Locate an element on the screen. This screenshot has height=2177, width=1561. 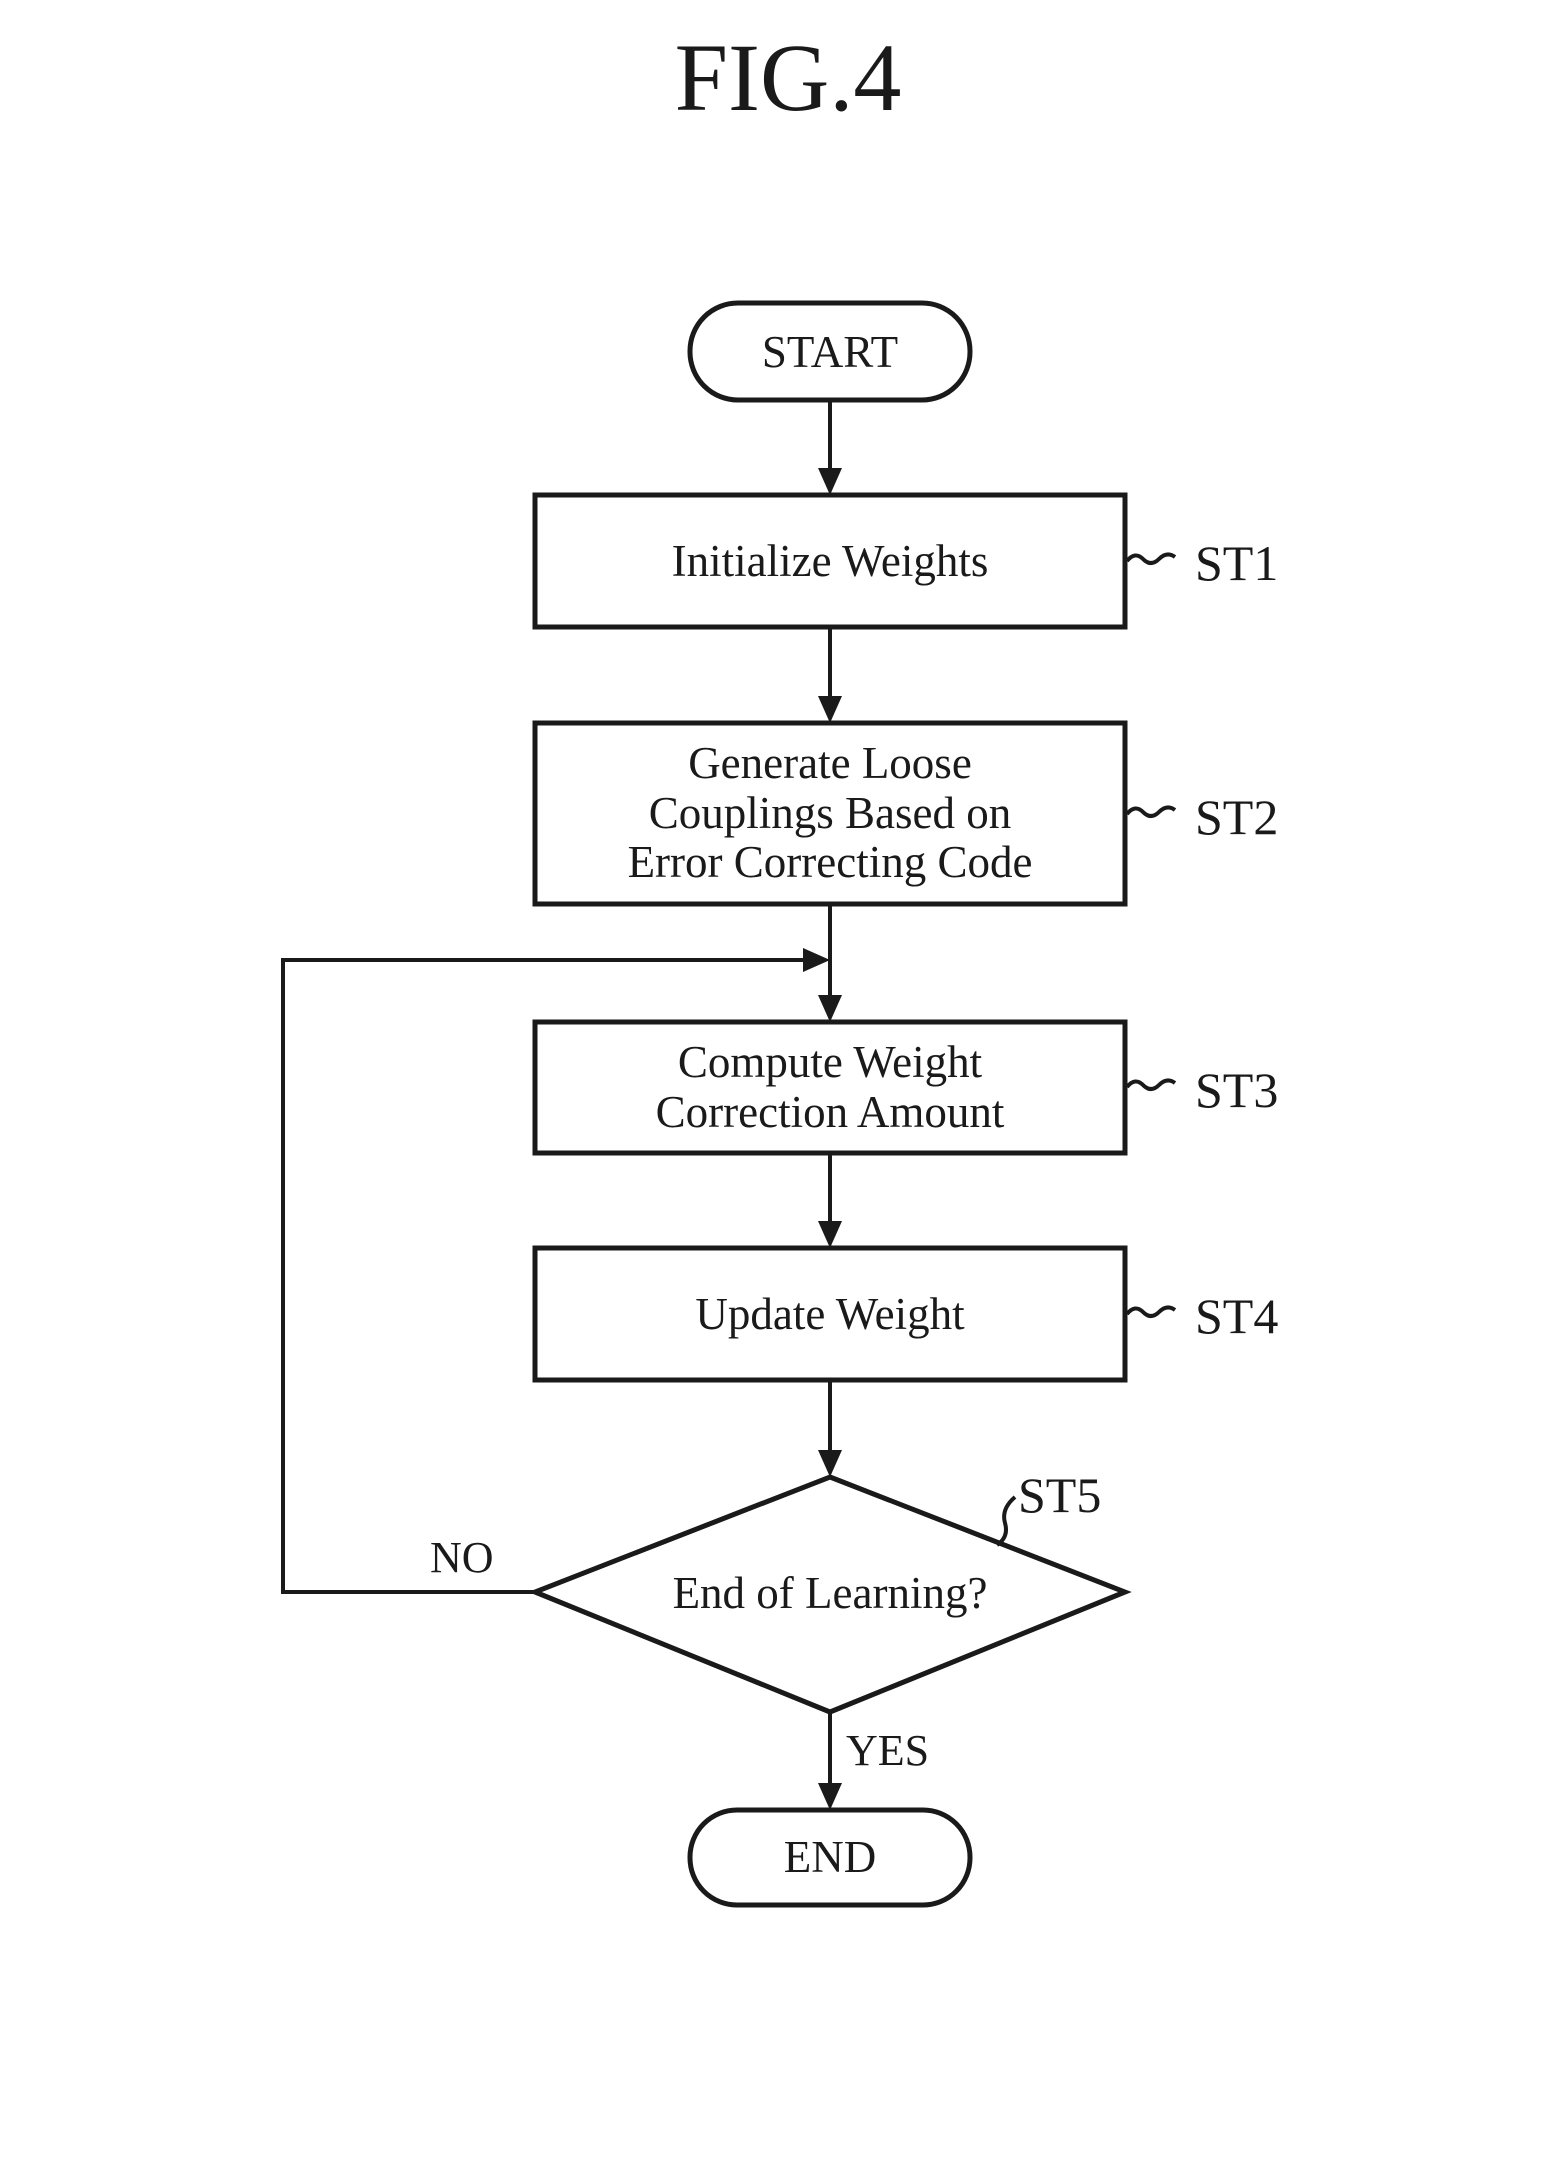
st2-text-line: Generate Loose is located at coordinates (830, 763).